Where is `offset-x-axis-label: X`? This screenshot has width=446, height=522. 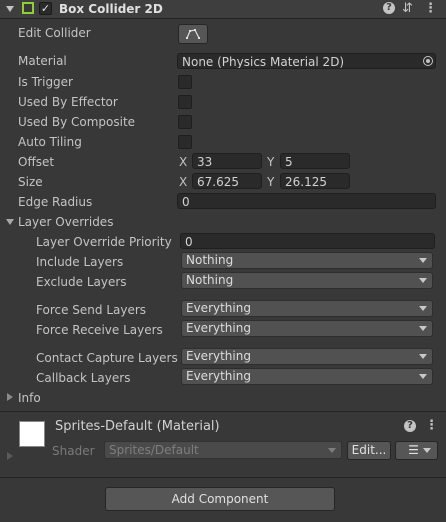 offset-x-axis-label: X is located at coordinates (183, 162).